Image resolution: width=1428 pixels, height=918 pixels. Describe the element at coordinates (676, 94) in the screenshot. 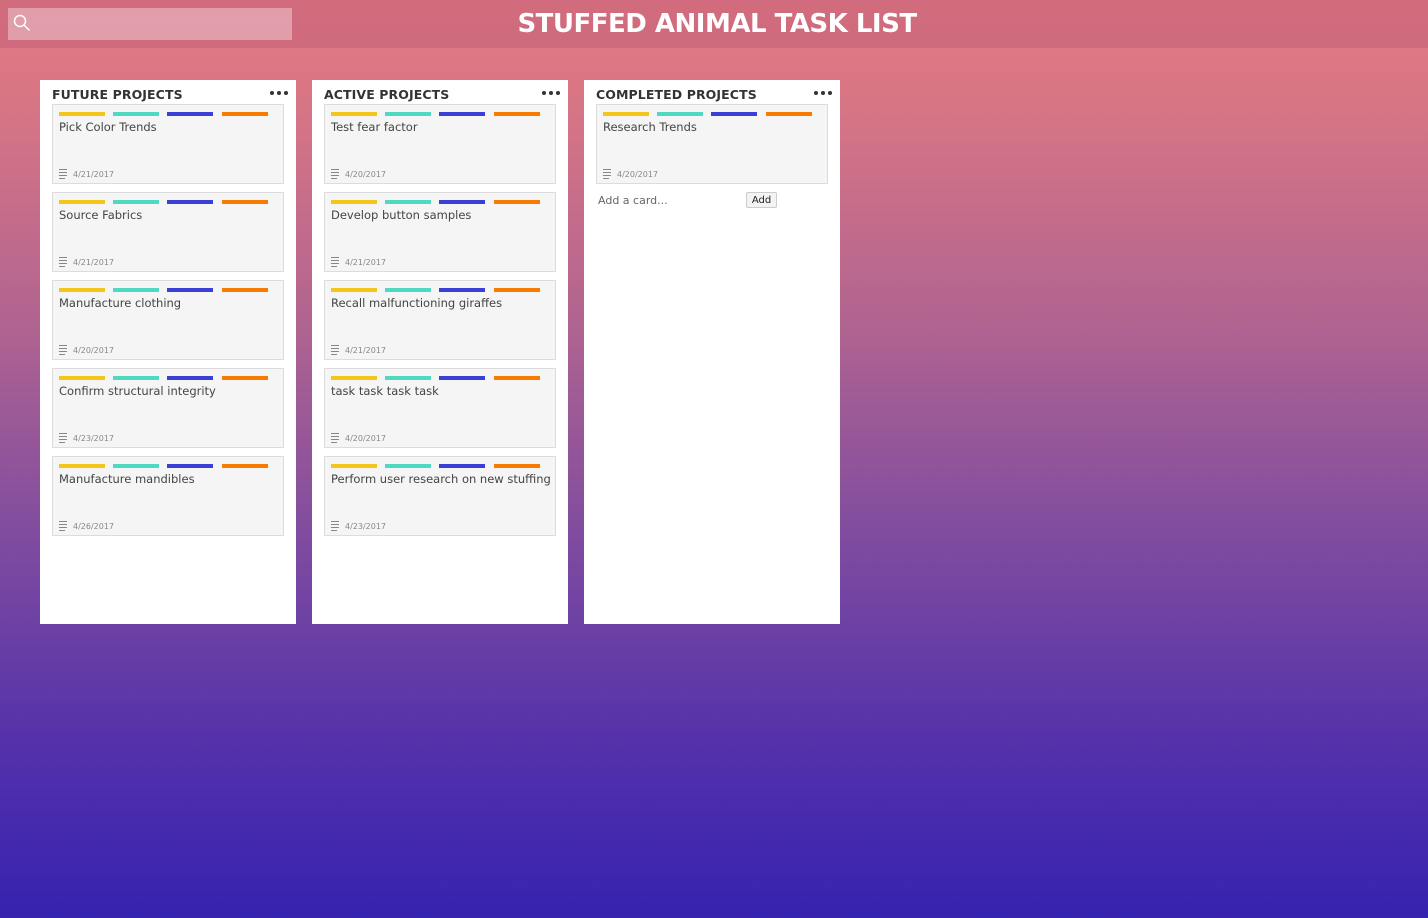

I see `list-title: COMPLETED PROJECTS` at that location.